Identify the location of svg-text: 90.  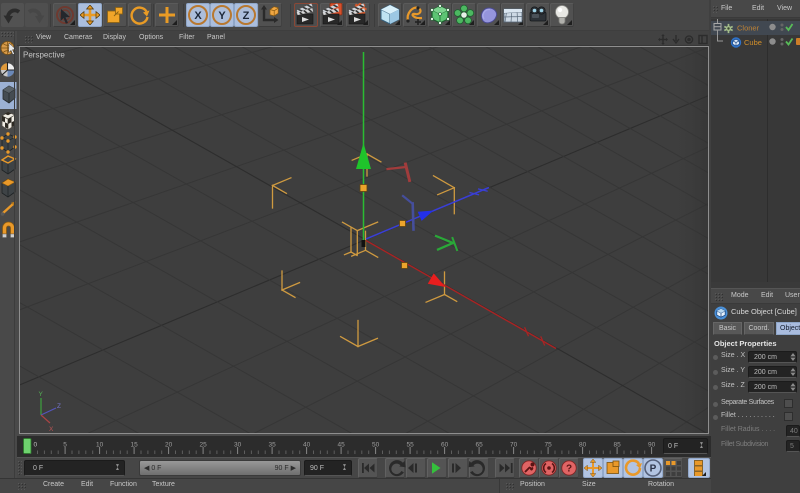
(652, 445).